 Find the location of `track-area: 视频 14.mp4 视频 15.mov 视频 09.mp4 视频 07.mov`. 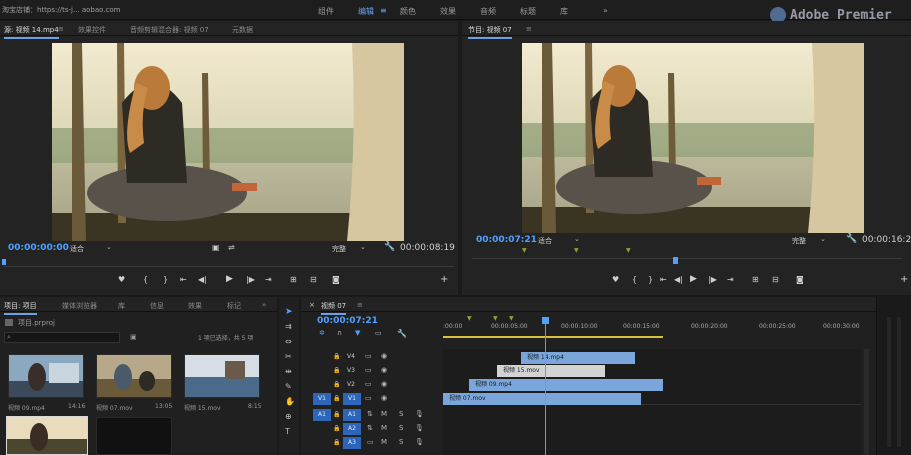

track-area: 视频 14.mp4 视频 15.mov 视频 09.mp4 视频 07.mov is located at coordinates (652, 386).